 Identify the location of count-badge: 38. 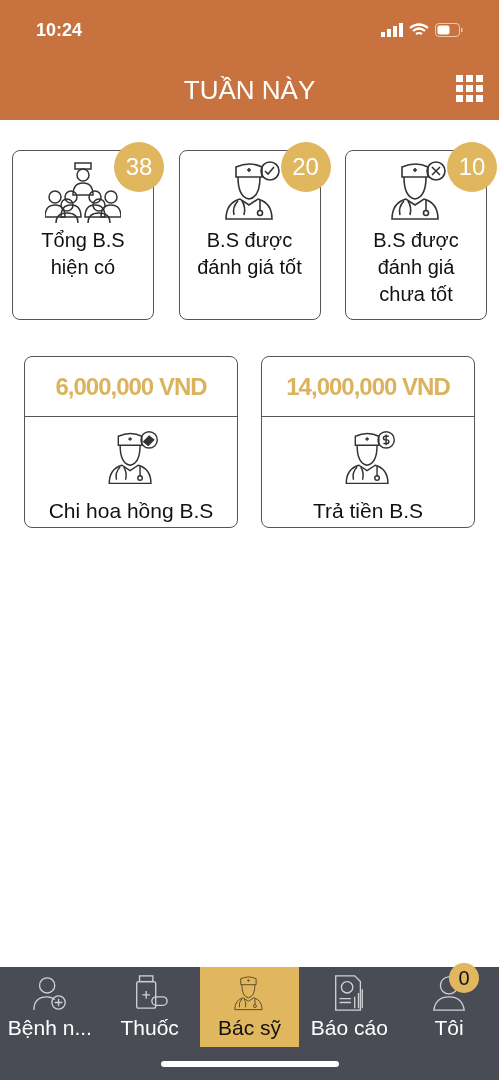
(139, 167).